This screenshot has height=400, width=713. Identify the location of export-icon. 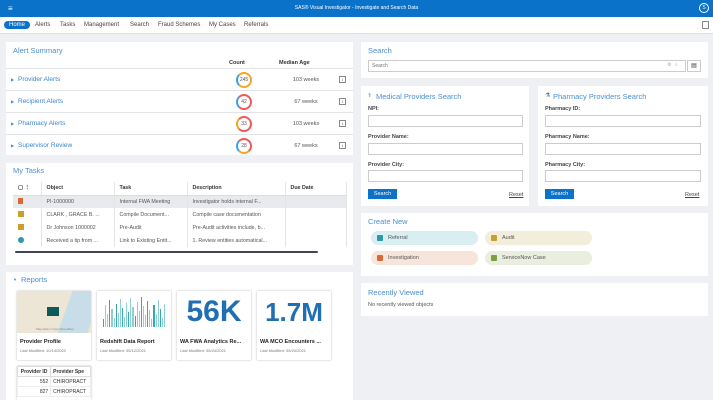
(705, 25).